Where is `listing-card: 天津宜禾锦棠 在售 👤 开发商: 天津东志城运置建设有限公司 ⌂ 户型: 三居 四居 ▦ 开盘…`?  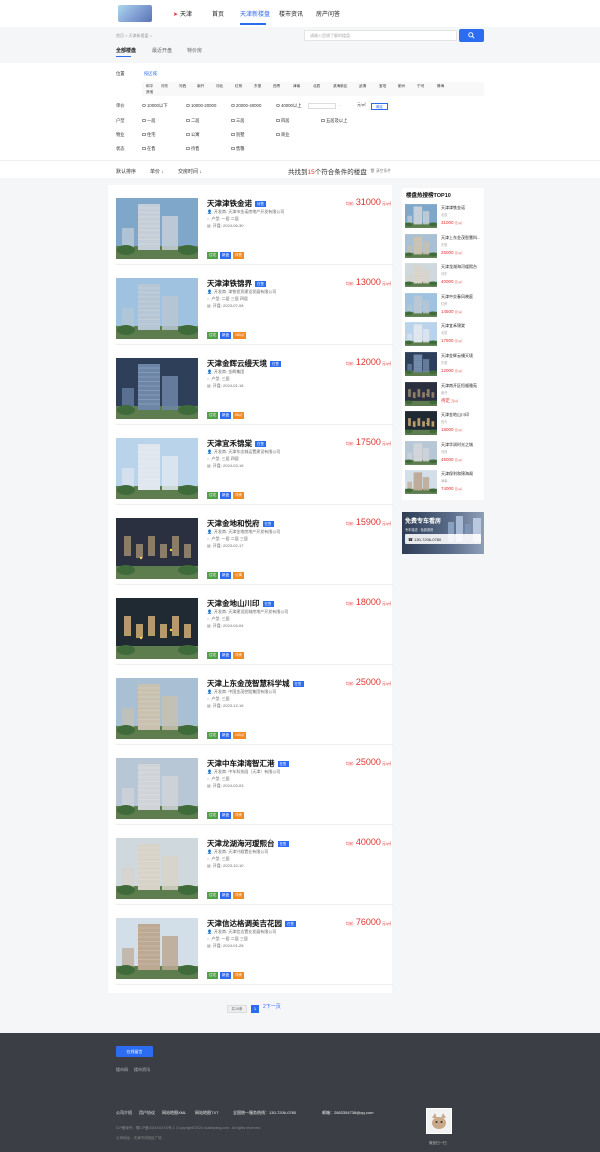
listing-card: 天津宜禾锦棠 在售 👤 开发商: 天津东志城运置建设有限公司 ⌂ 户型: 三居 四居 ▦ 开盘… is located at coordinates (254, 465).